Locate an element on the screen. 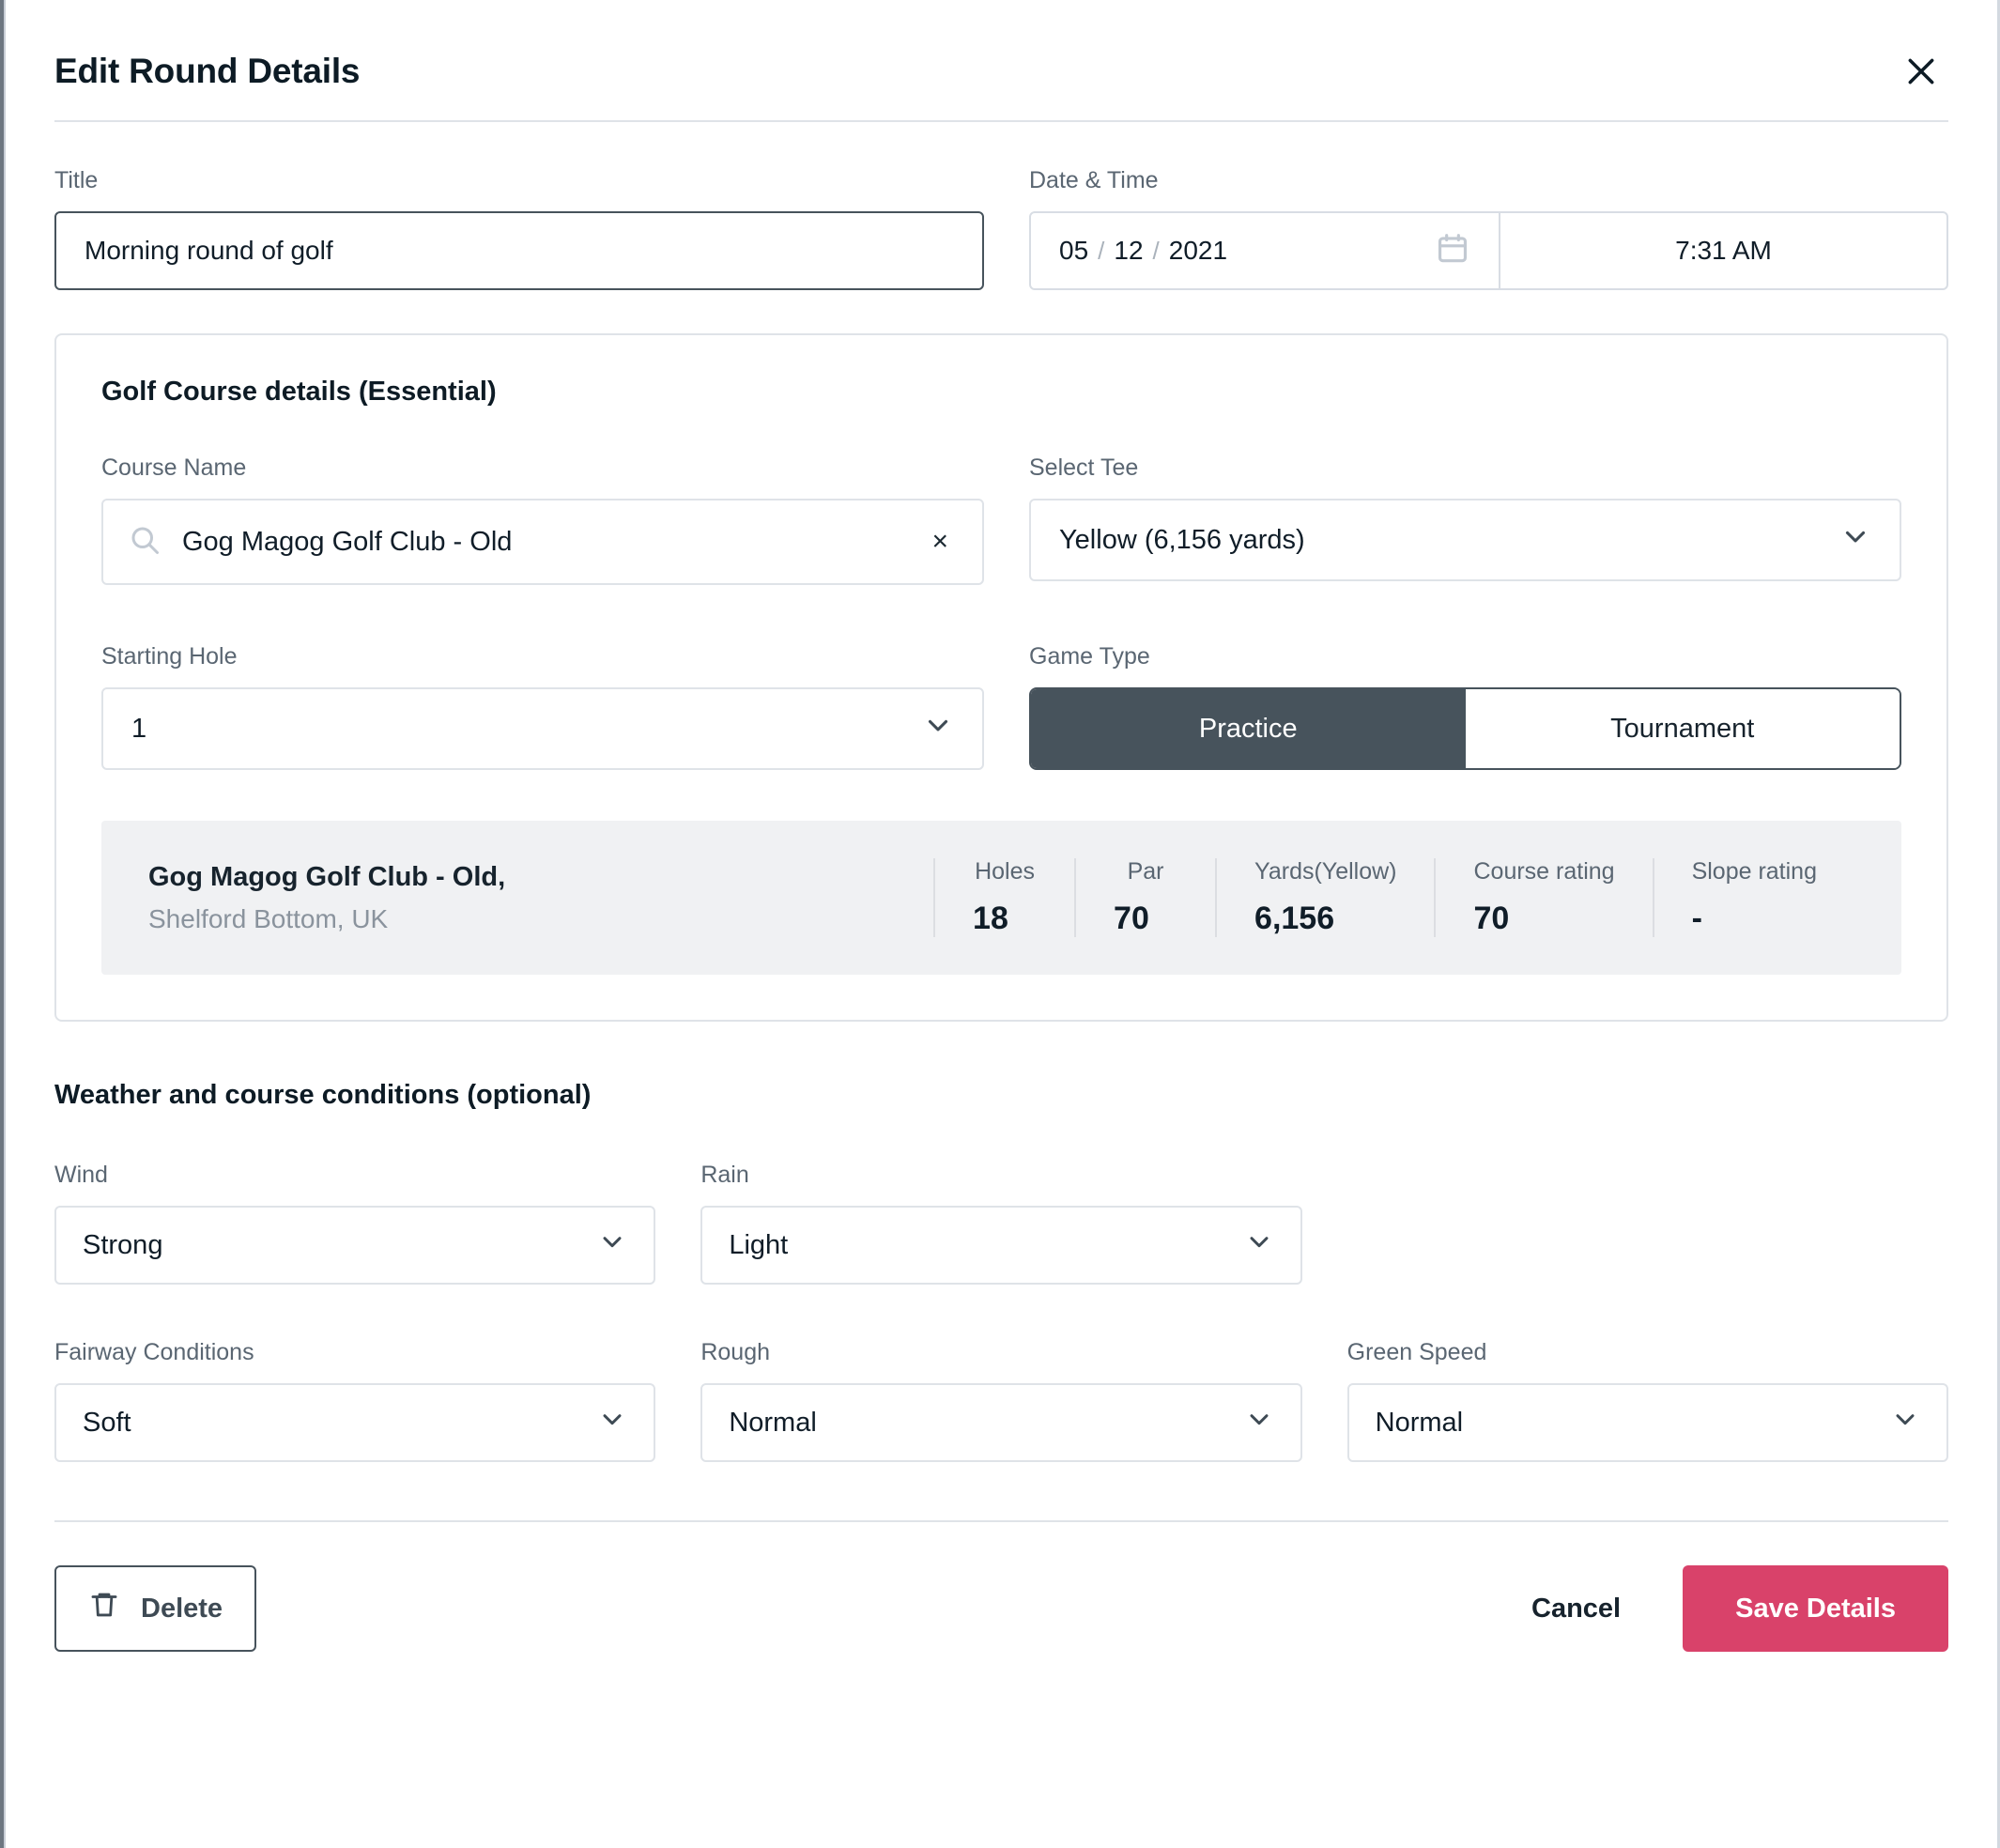  date-day: 12 is located at coordinates (1128, 251).